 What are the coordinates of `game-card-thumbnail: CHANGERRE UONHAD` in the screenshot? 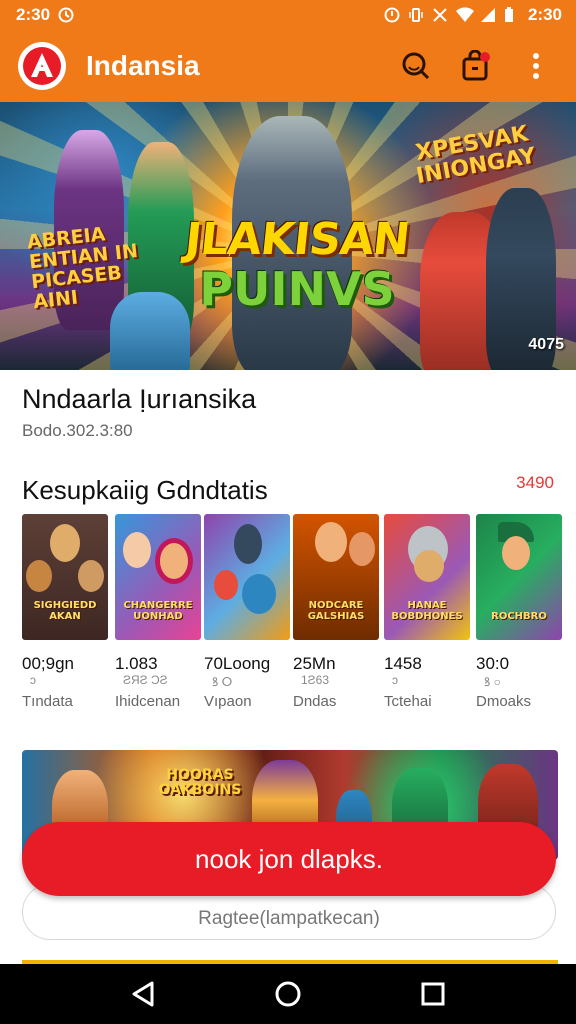 It's located at (158, 577).